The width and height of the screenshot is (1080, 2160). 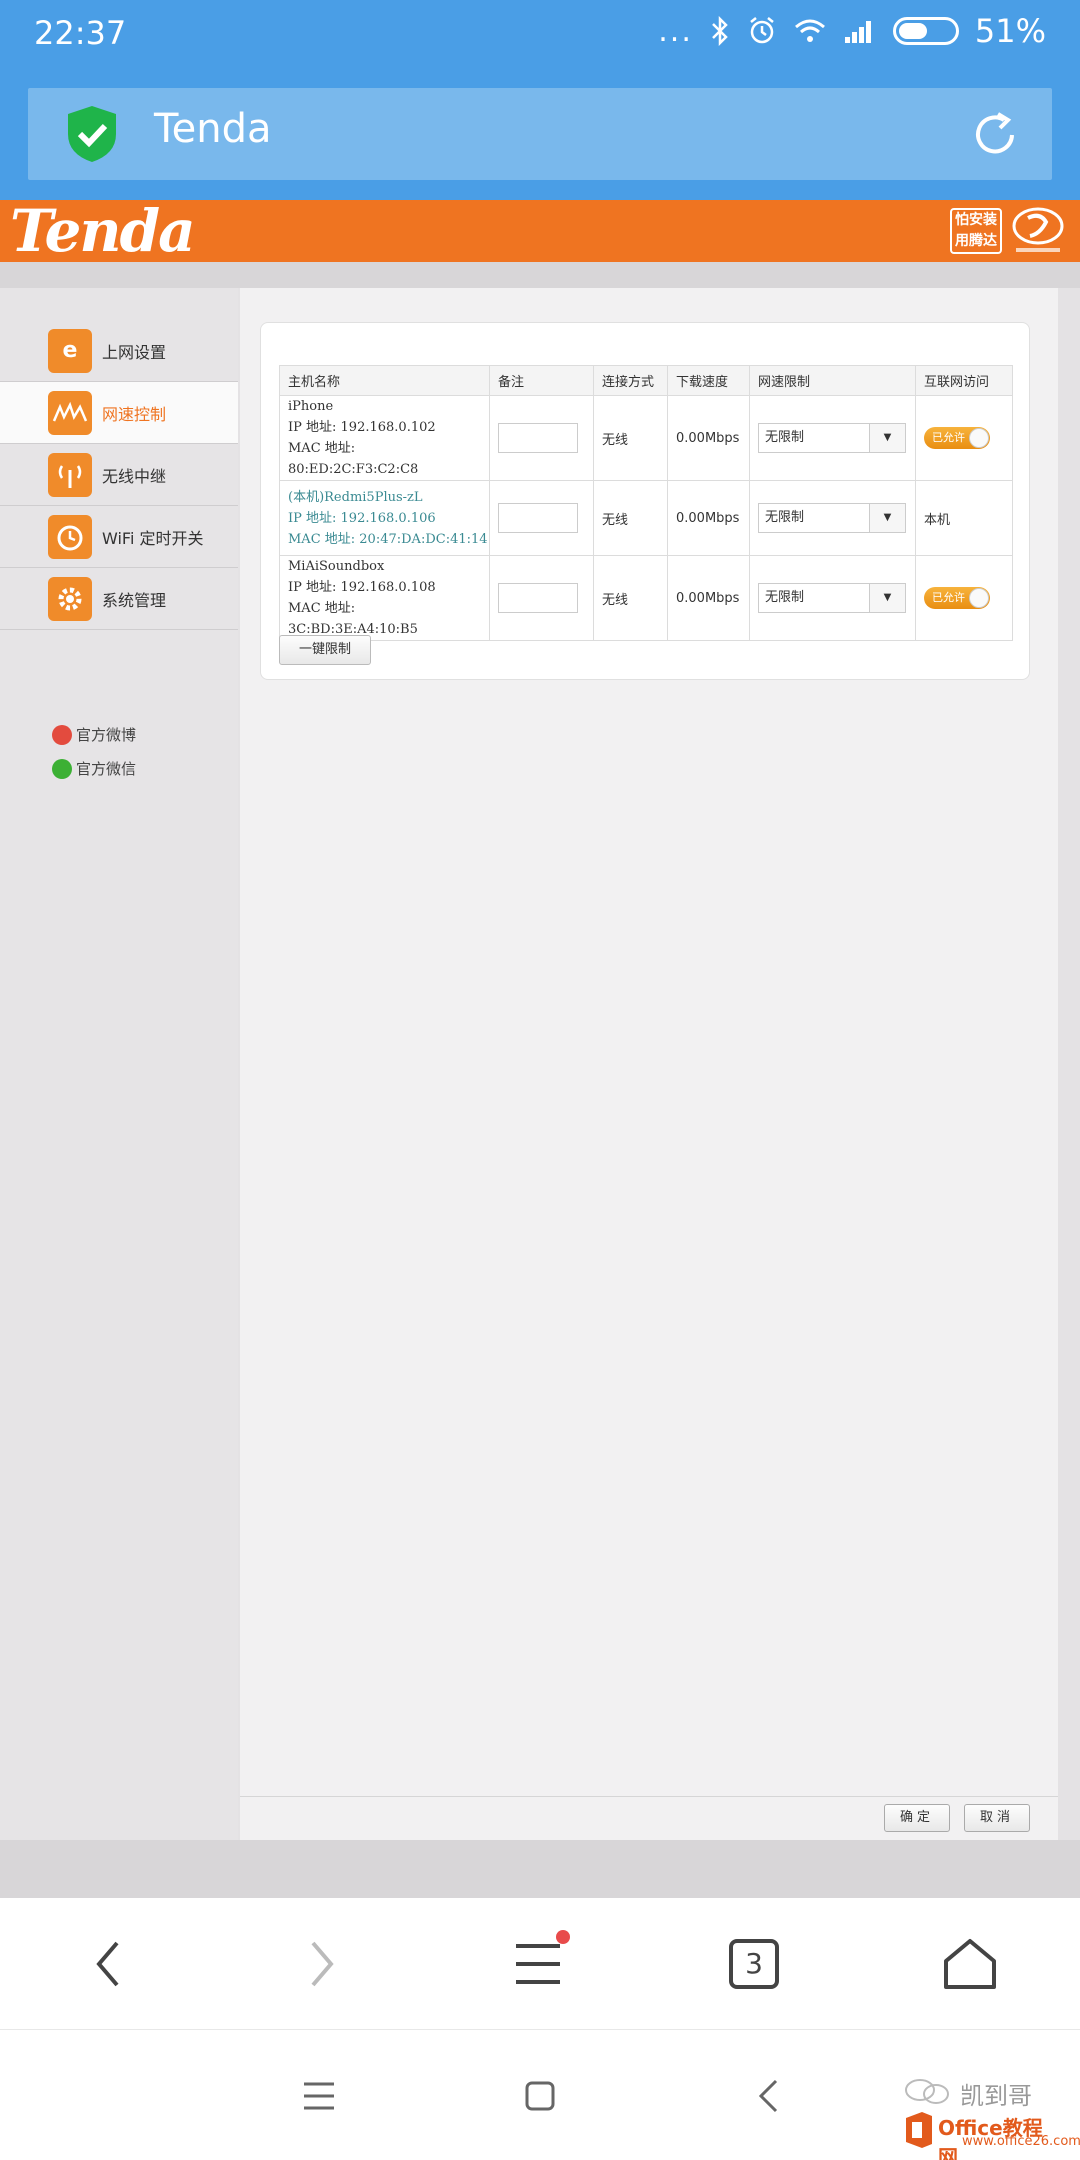 What do you see at coordinates (995, 135) in the screenshot?
I see `refresh-icon` at bounding box center [995, 135].